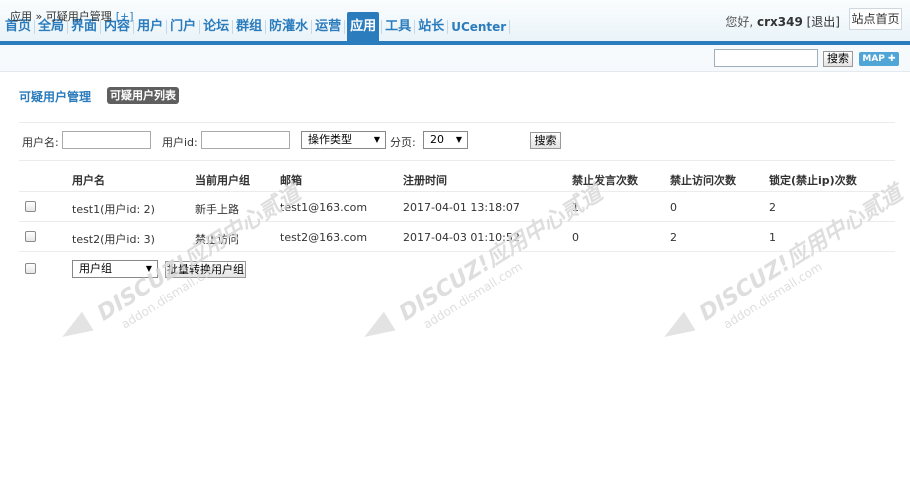  What do you see at coordinates (673, 207) in the screenshot?
I see `cell-visit-ban-count: 0` at bounding box center [673, 207].